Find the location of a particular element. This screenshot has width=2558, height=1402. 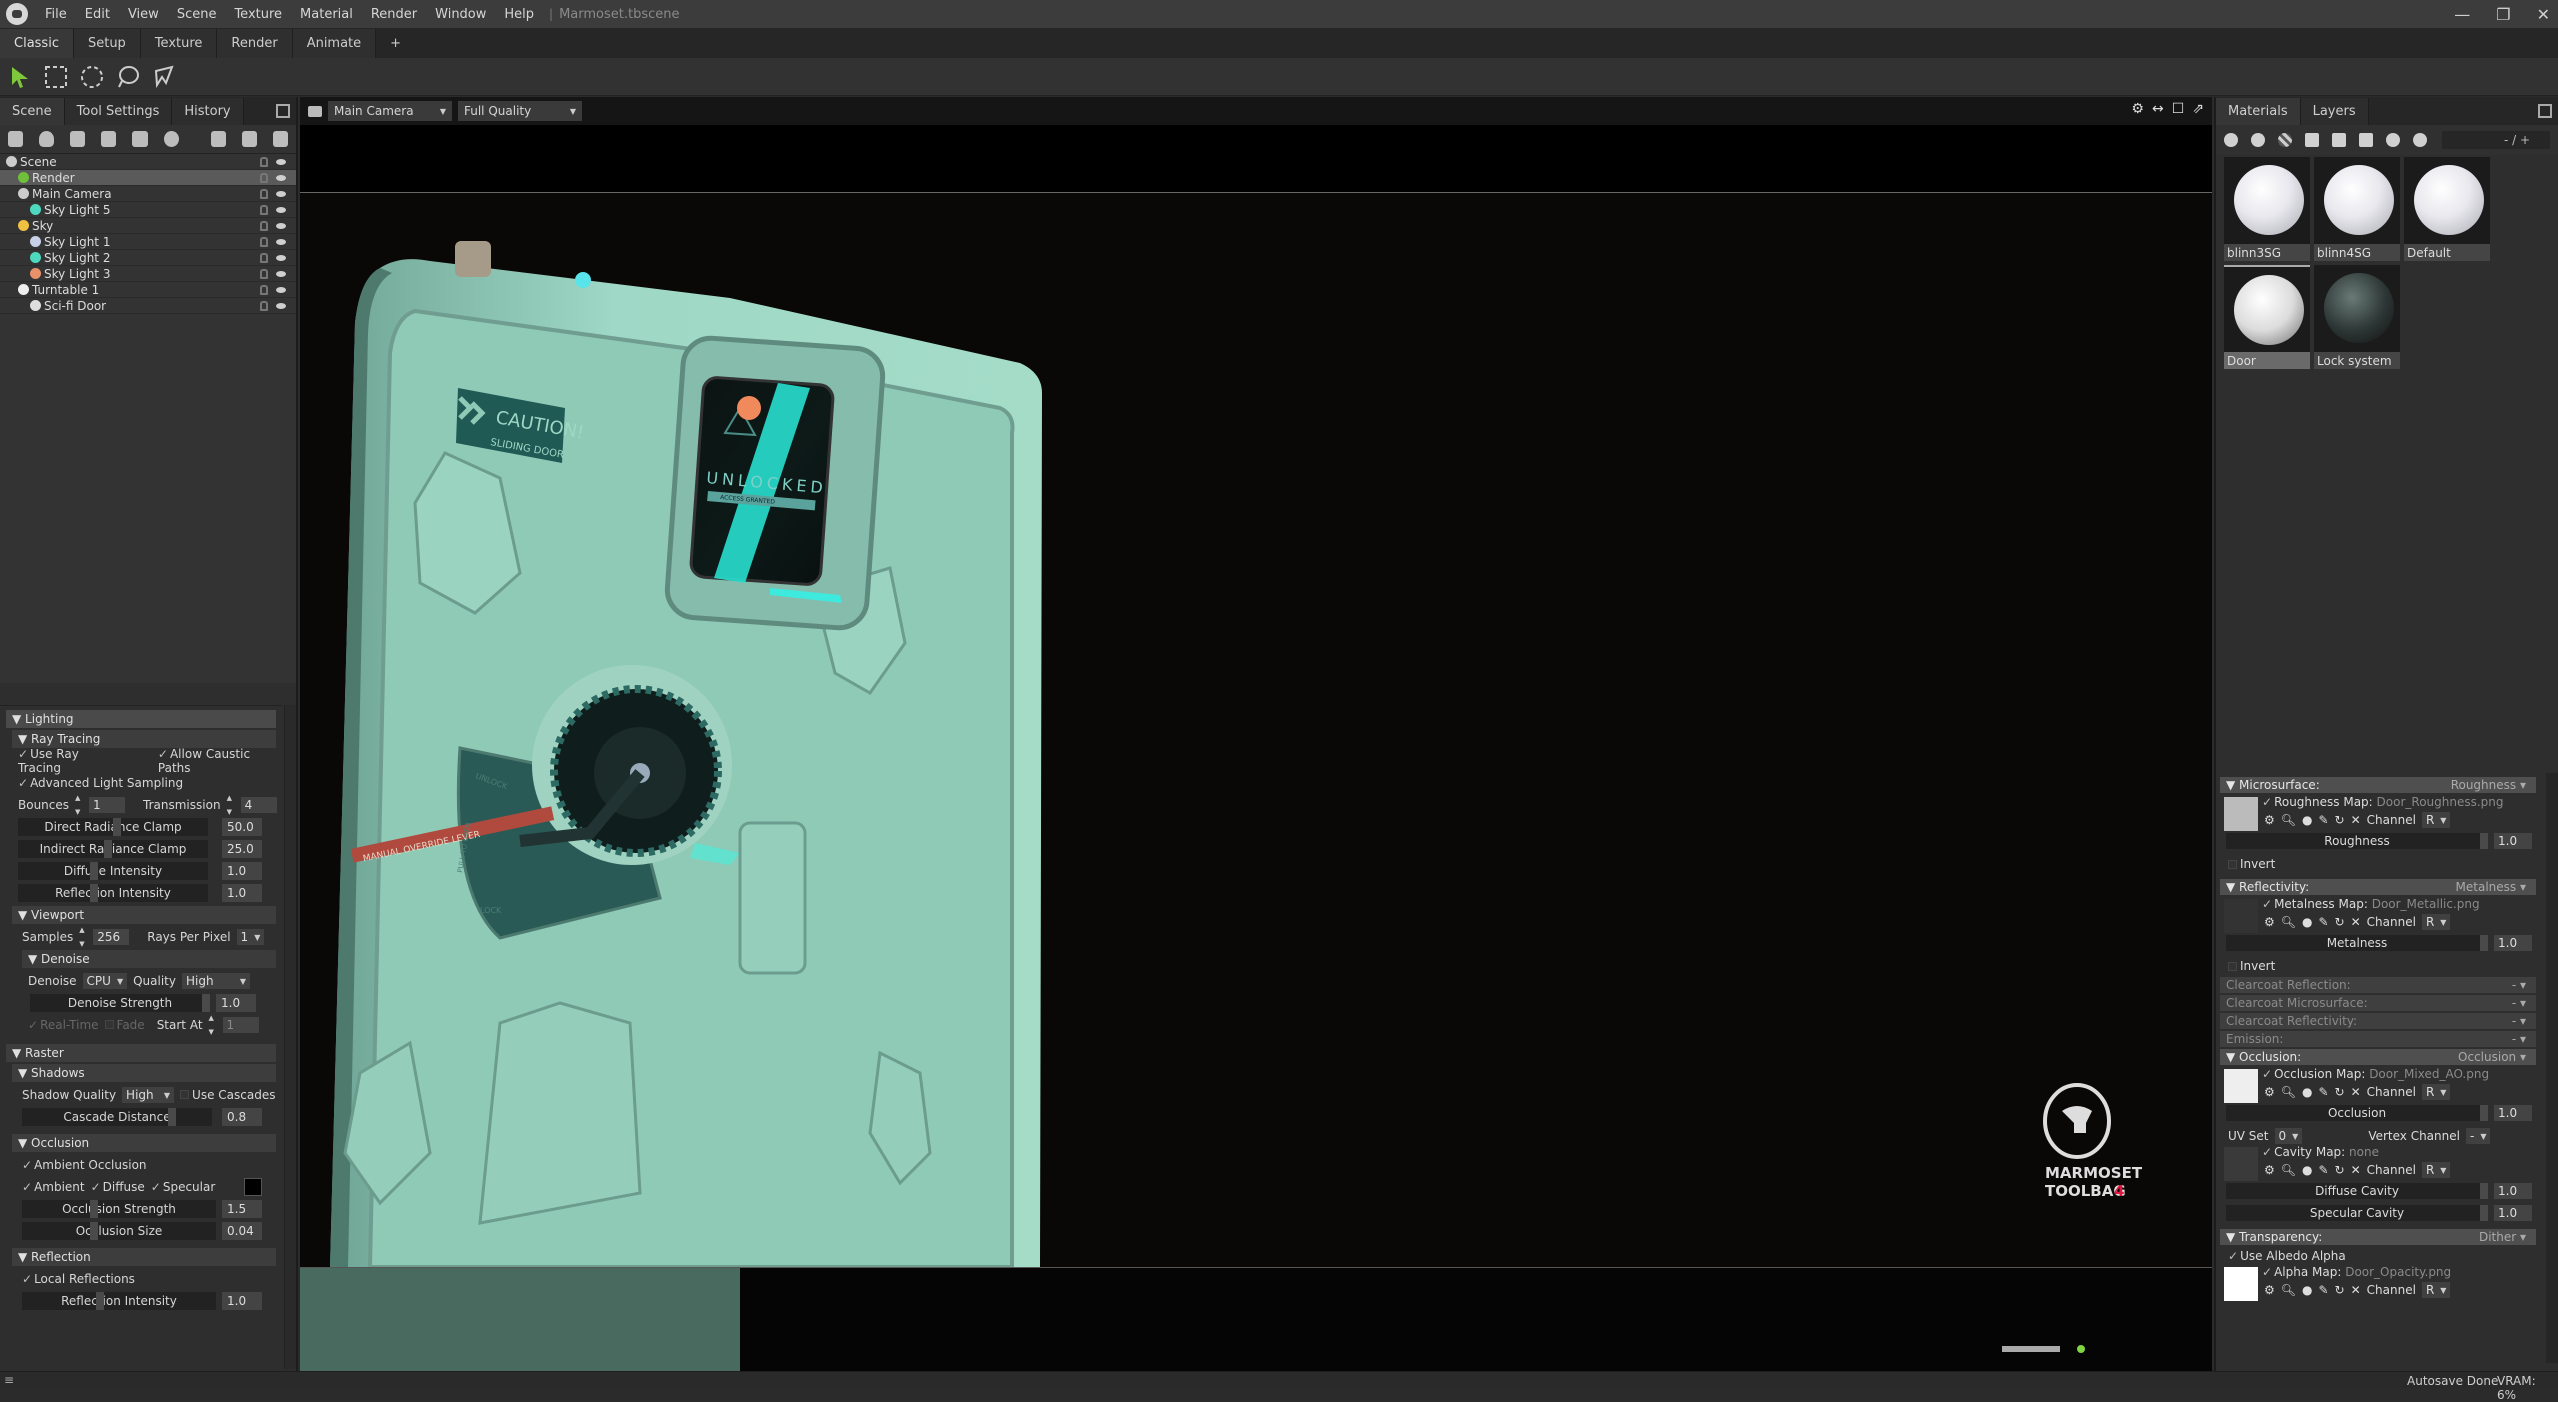

transmission-input: 4 is located at coordinates (258, 805).